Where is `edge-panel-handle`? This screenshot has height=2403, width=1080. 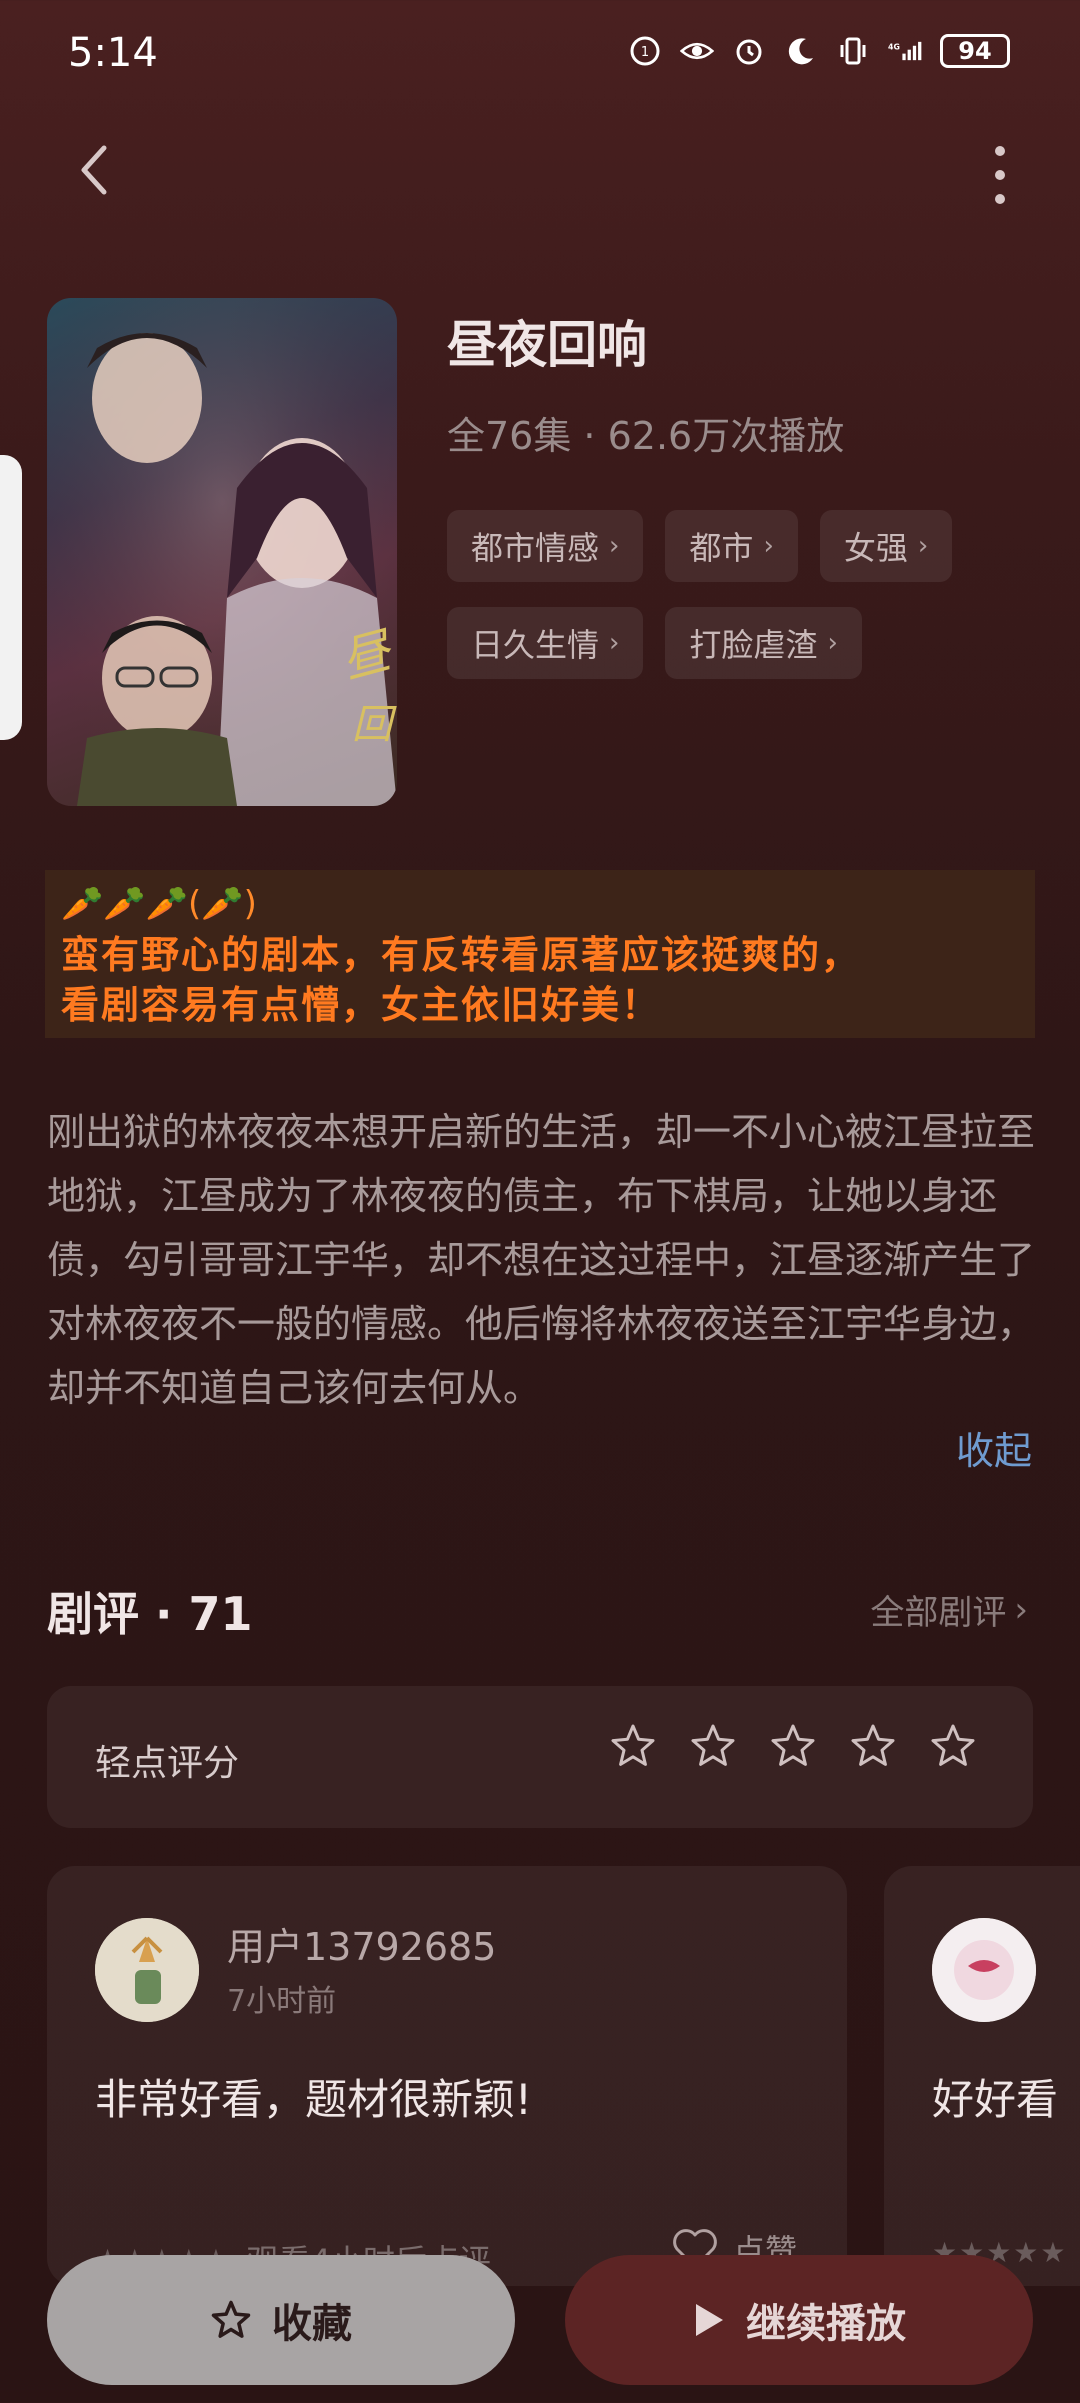
edge-panel-handle is located at coordinates (11, 597).